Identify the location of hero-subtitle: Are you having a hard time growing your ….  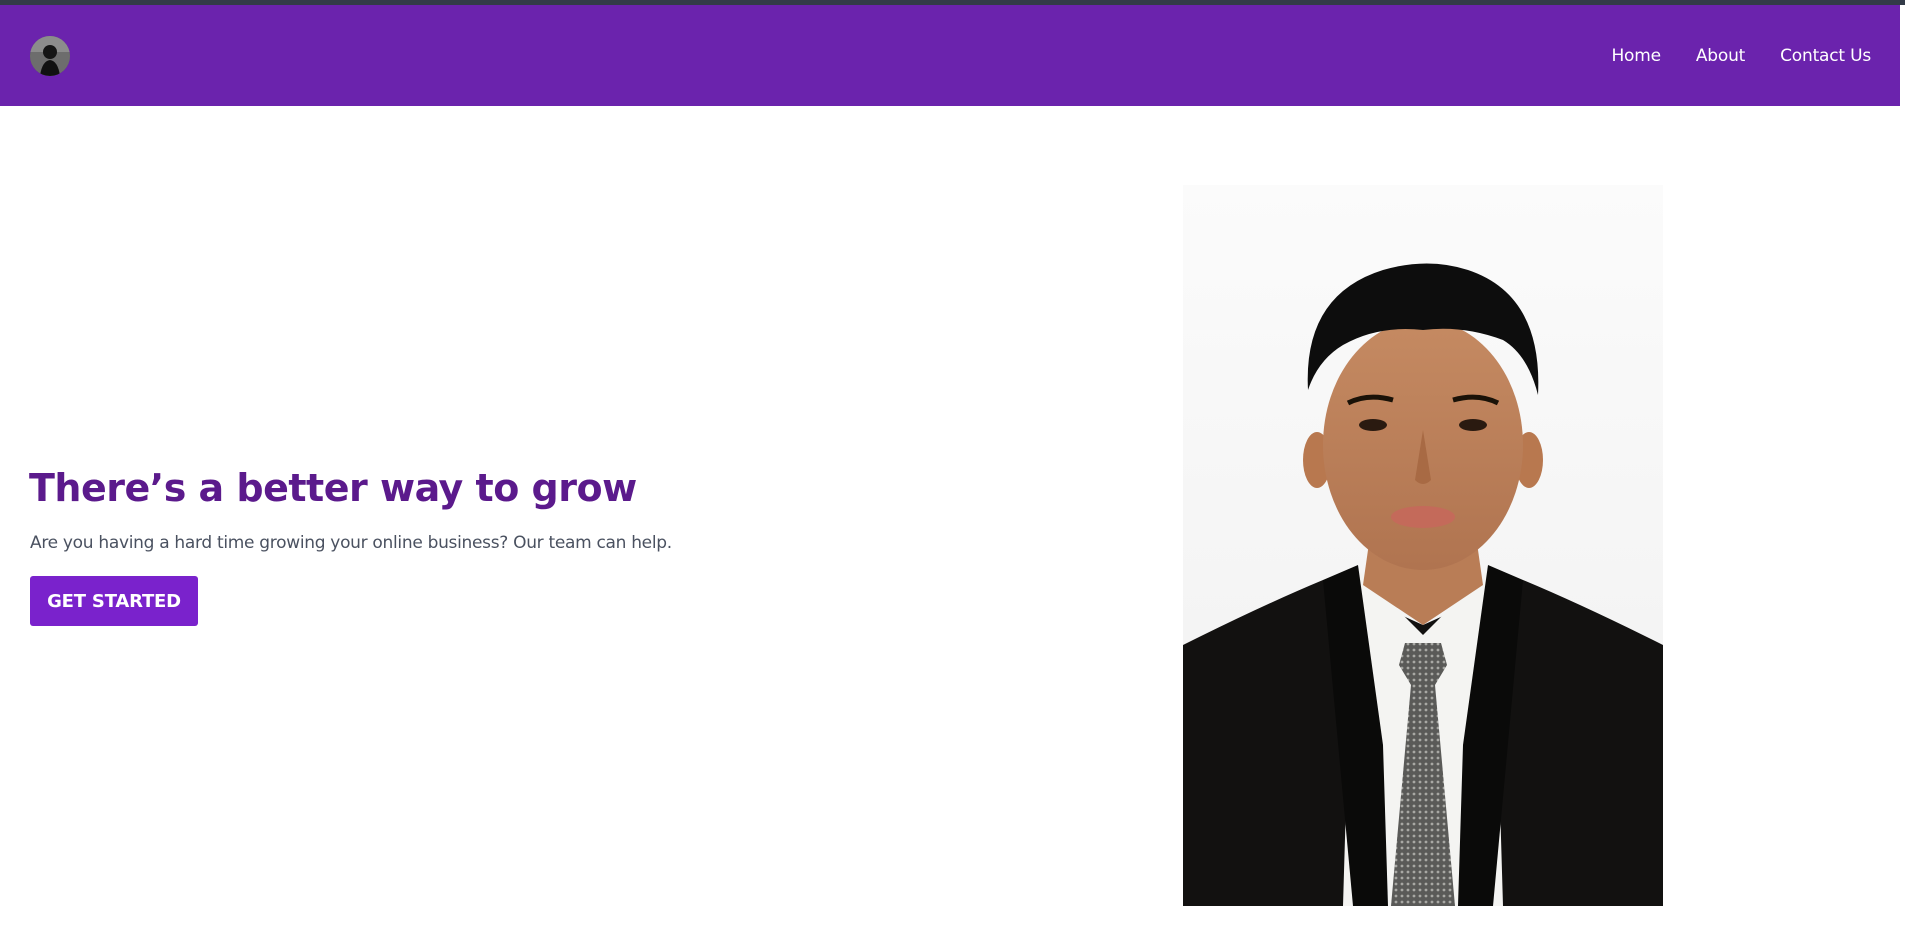
(351, 543).